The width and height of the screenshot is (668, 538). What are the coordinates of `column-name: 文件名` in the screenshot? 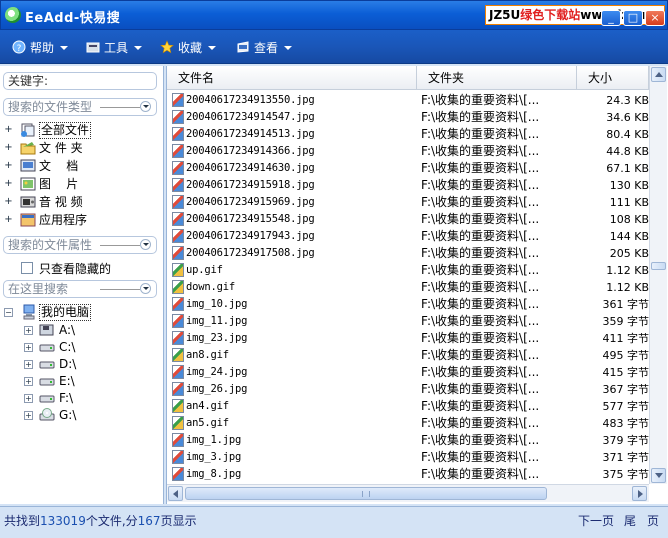 It's located at (292, 78).